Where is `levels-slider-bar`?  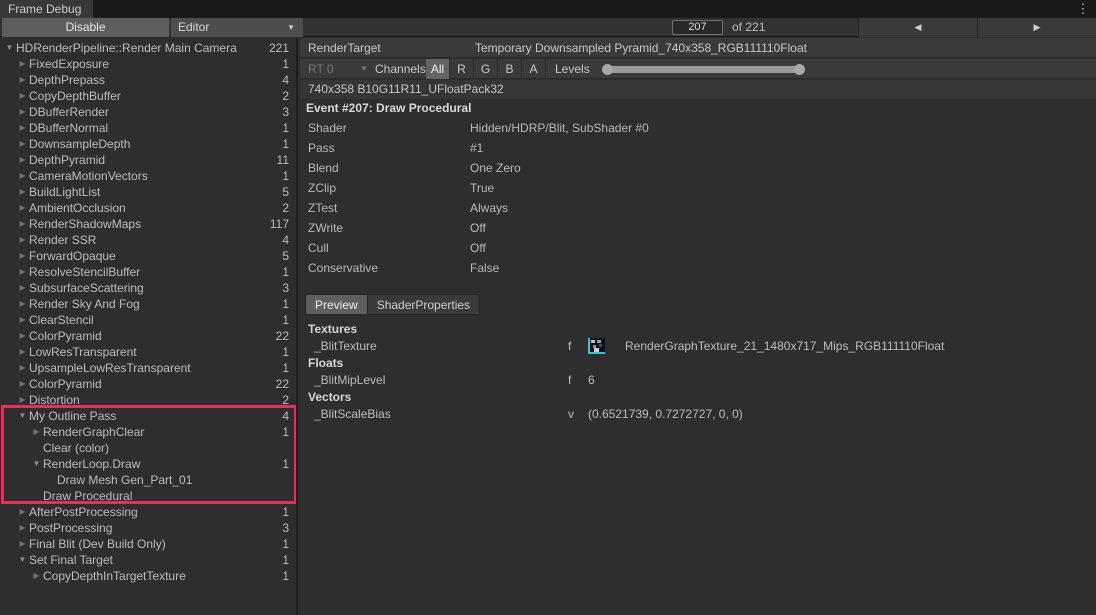 levels-slider-bar is located at coordinates (704, 69).